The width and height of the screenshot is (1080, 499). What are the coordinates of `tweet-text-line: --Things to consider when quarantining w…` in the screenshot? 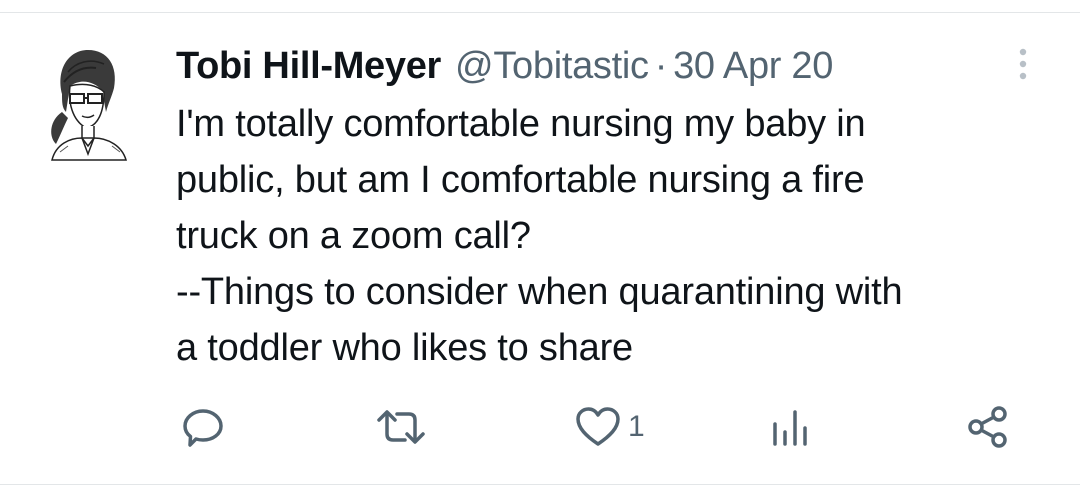 It's located at (539, 292).